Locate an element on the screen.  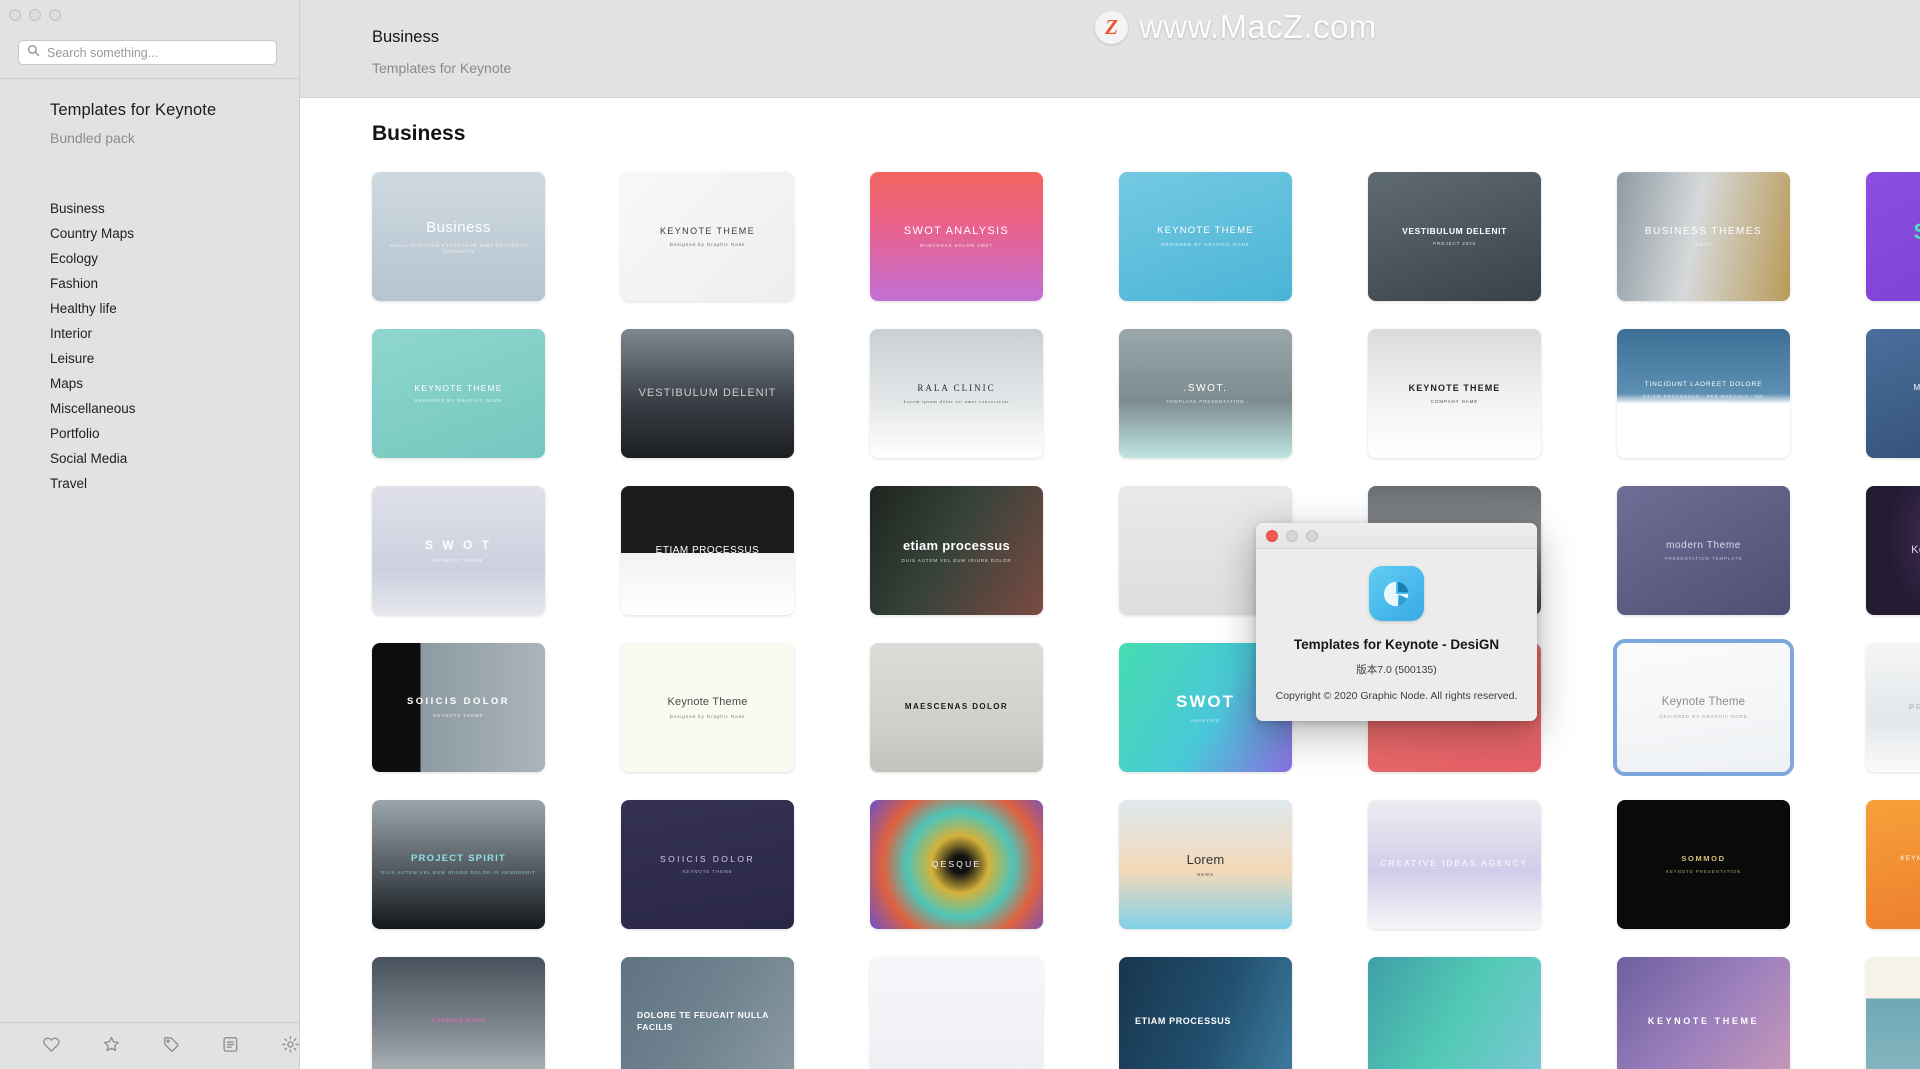
template-thumbnail: QESQUE is located at coordinates (956, 864).